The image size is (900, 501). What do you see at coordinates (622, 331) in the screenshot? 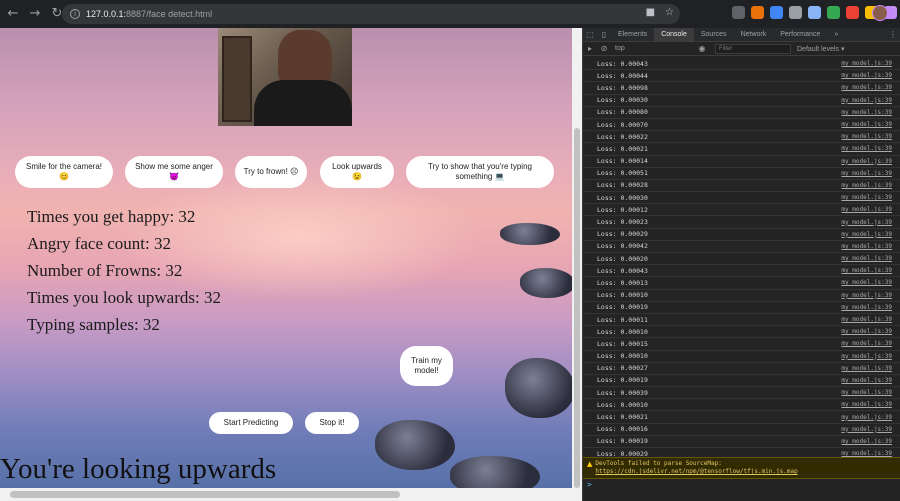
I see `log-message: Loss: 0.00010` at bounding box center [622, 331].